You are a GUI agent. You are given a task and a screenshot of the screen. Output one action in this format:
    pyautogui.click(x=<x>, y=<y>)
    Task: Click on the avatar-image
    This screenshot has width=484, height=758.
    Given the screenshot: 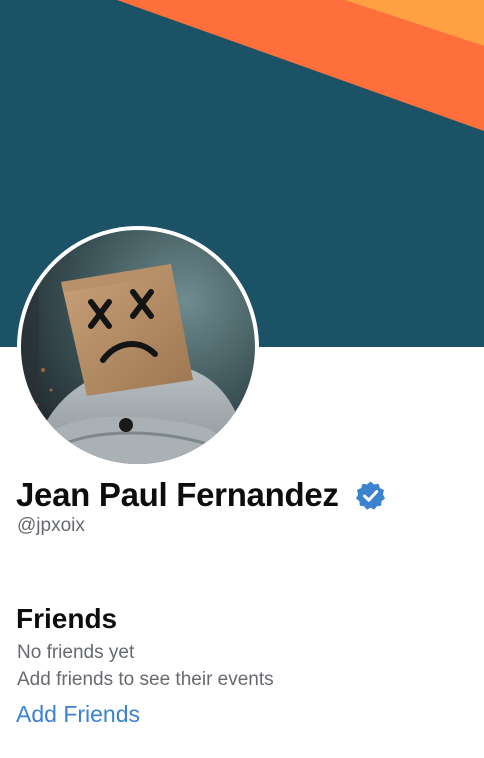 What is the action you would take?
    pyautogui.click(x=138, y=347)
    